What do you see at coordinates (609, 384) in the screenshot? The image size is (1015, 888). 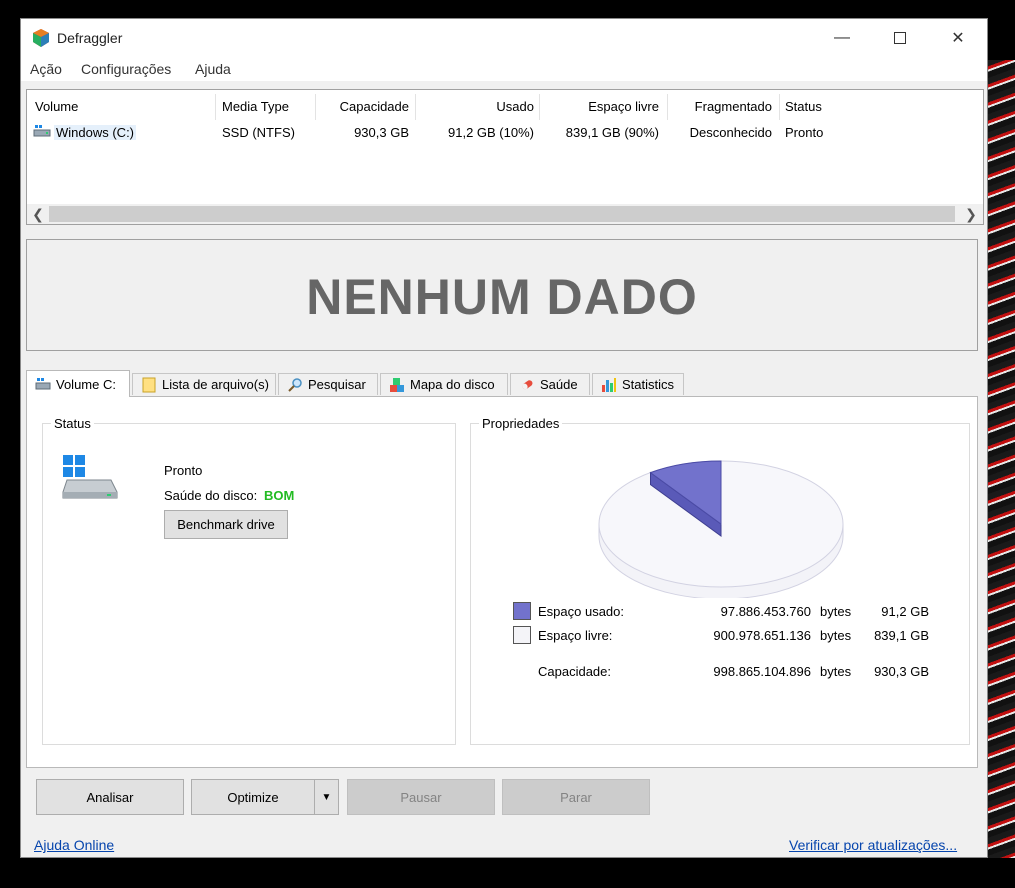 I see `statistics-icon` at bounding box center [609, 384].